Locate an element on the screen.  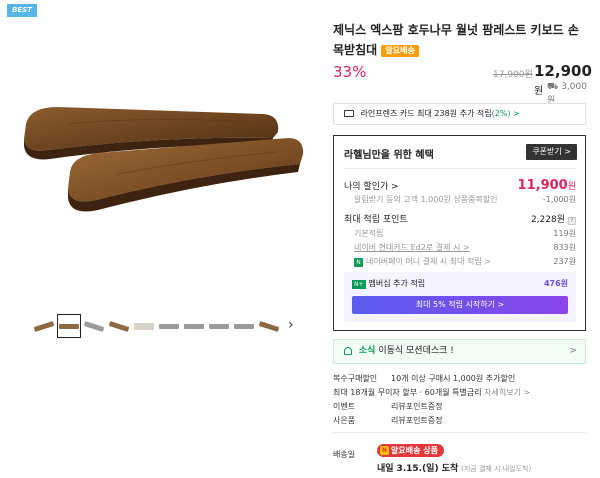
npay-plus-icon: N+ is located at coordinates (359, 284).